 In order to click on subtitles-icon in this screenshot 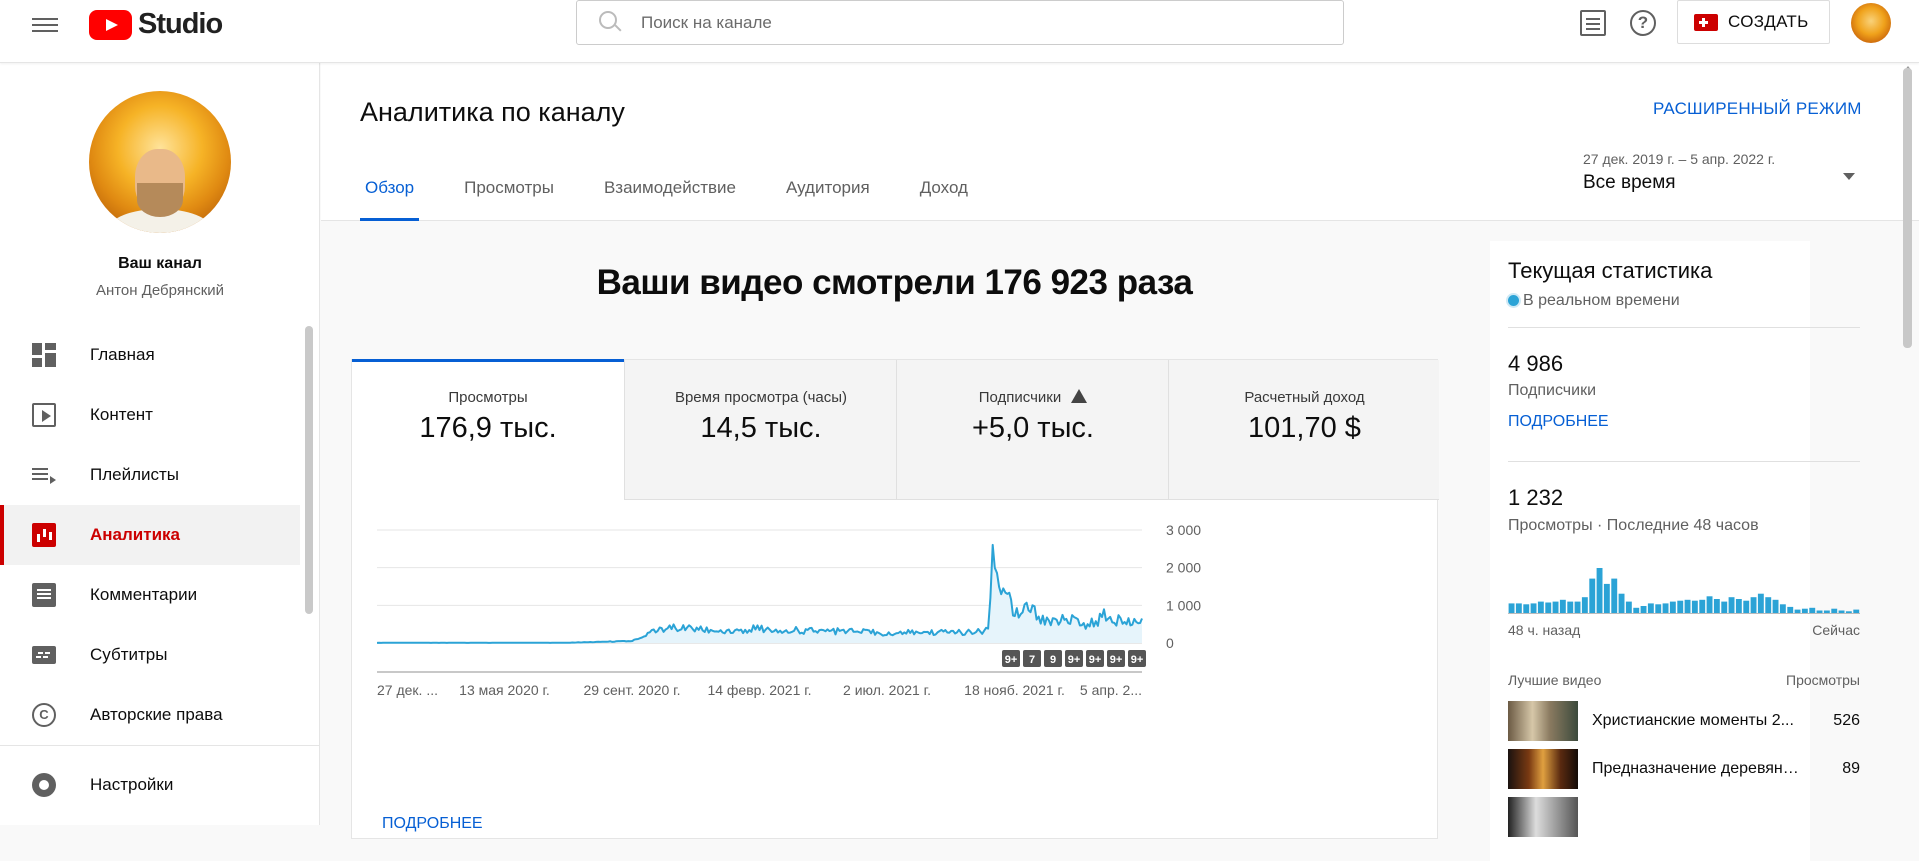, I will do `click(44, 655)`.